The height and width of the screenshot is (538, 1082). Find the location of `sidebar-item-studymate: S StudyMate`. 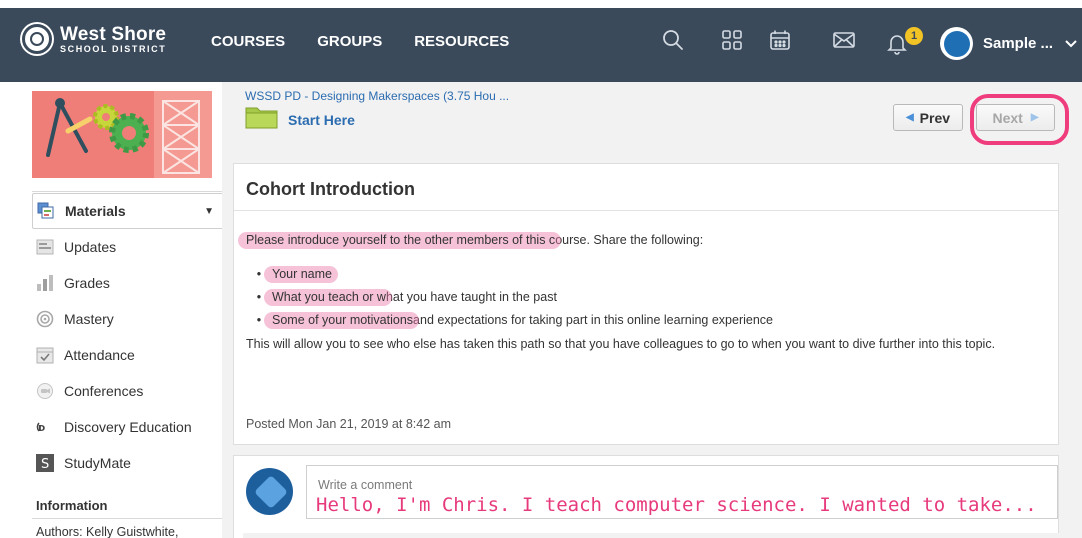

sidebar-item-studymate: S StudyMate is located at coordinates (127, 463).